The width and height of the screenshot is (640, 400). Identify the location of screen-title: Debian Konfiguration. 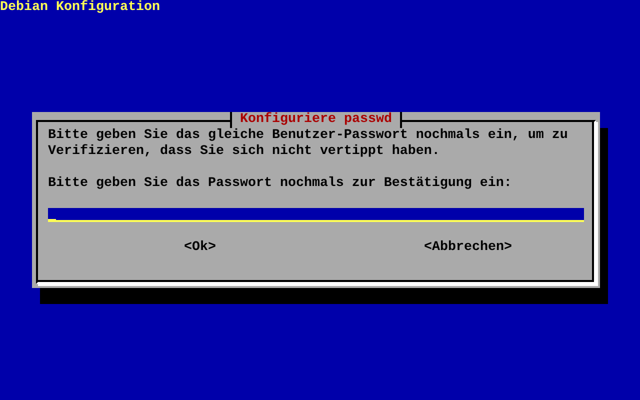
(80, 8).